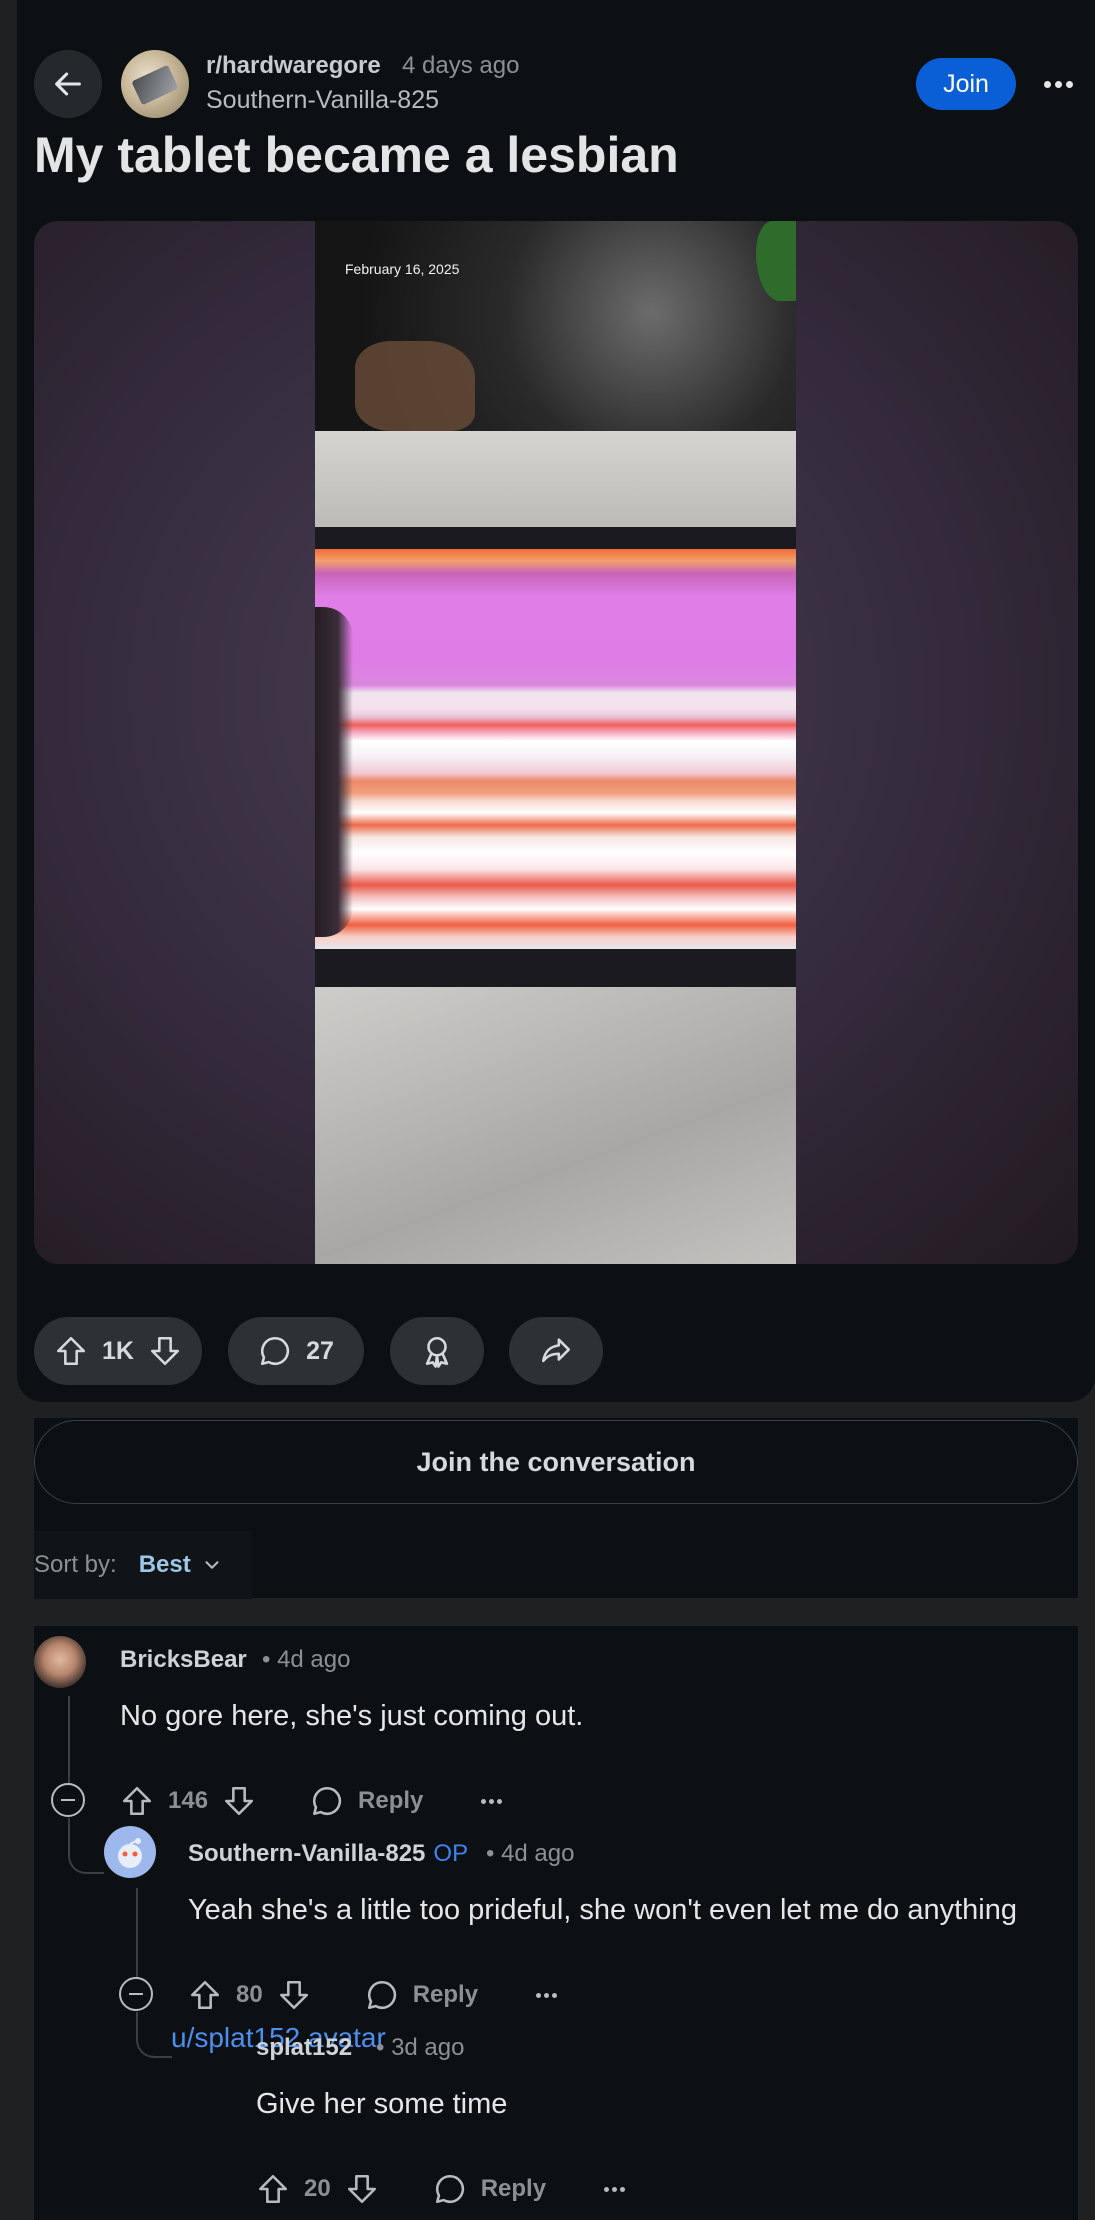 The height and width of the screenshot is (2220, 1095). Describe the element at coordinates (328, 1854) in the screenshot. I see `comment-username: Southern-Vanilla-825 OP` at that location.